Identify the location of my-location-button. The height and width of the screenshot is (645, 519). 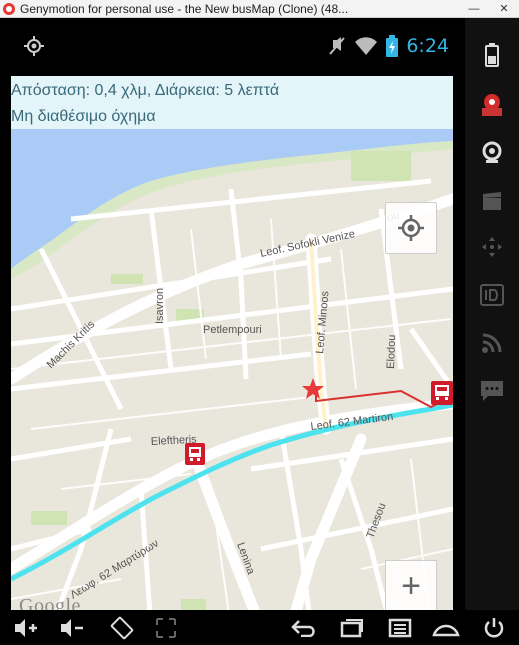
(411, 228).